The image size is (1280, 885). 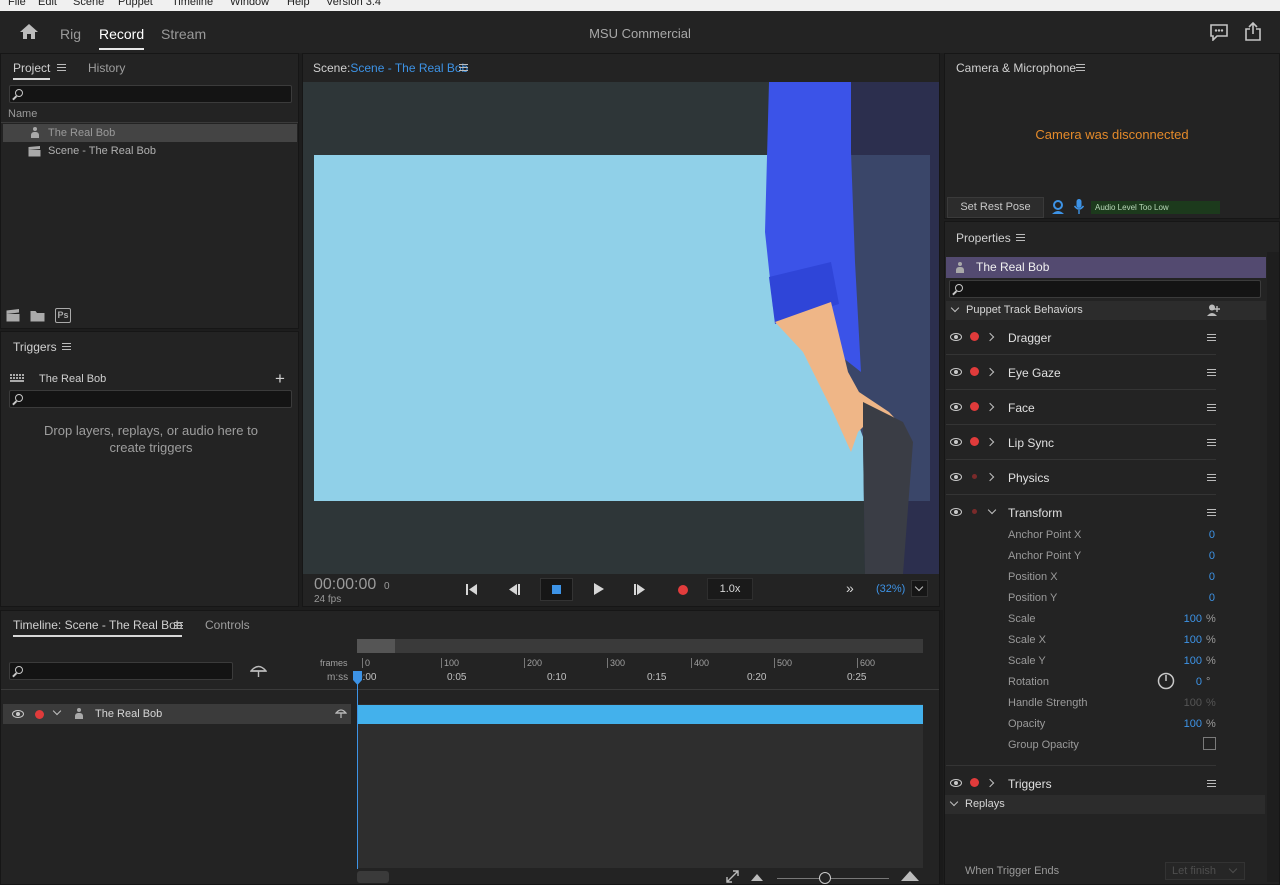 What do you see at coordinates (63, 315) in the screenshot?
I see `photoshop-icon: Ps` at bounding box center [63, 315].